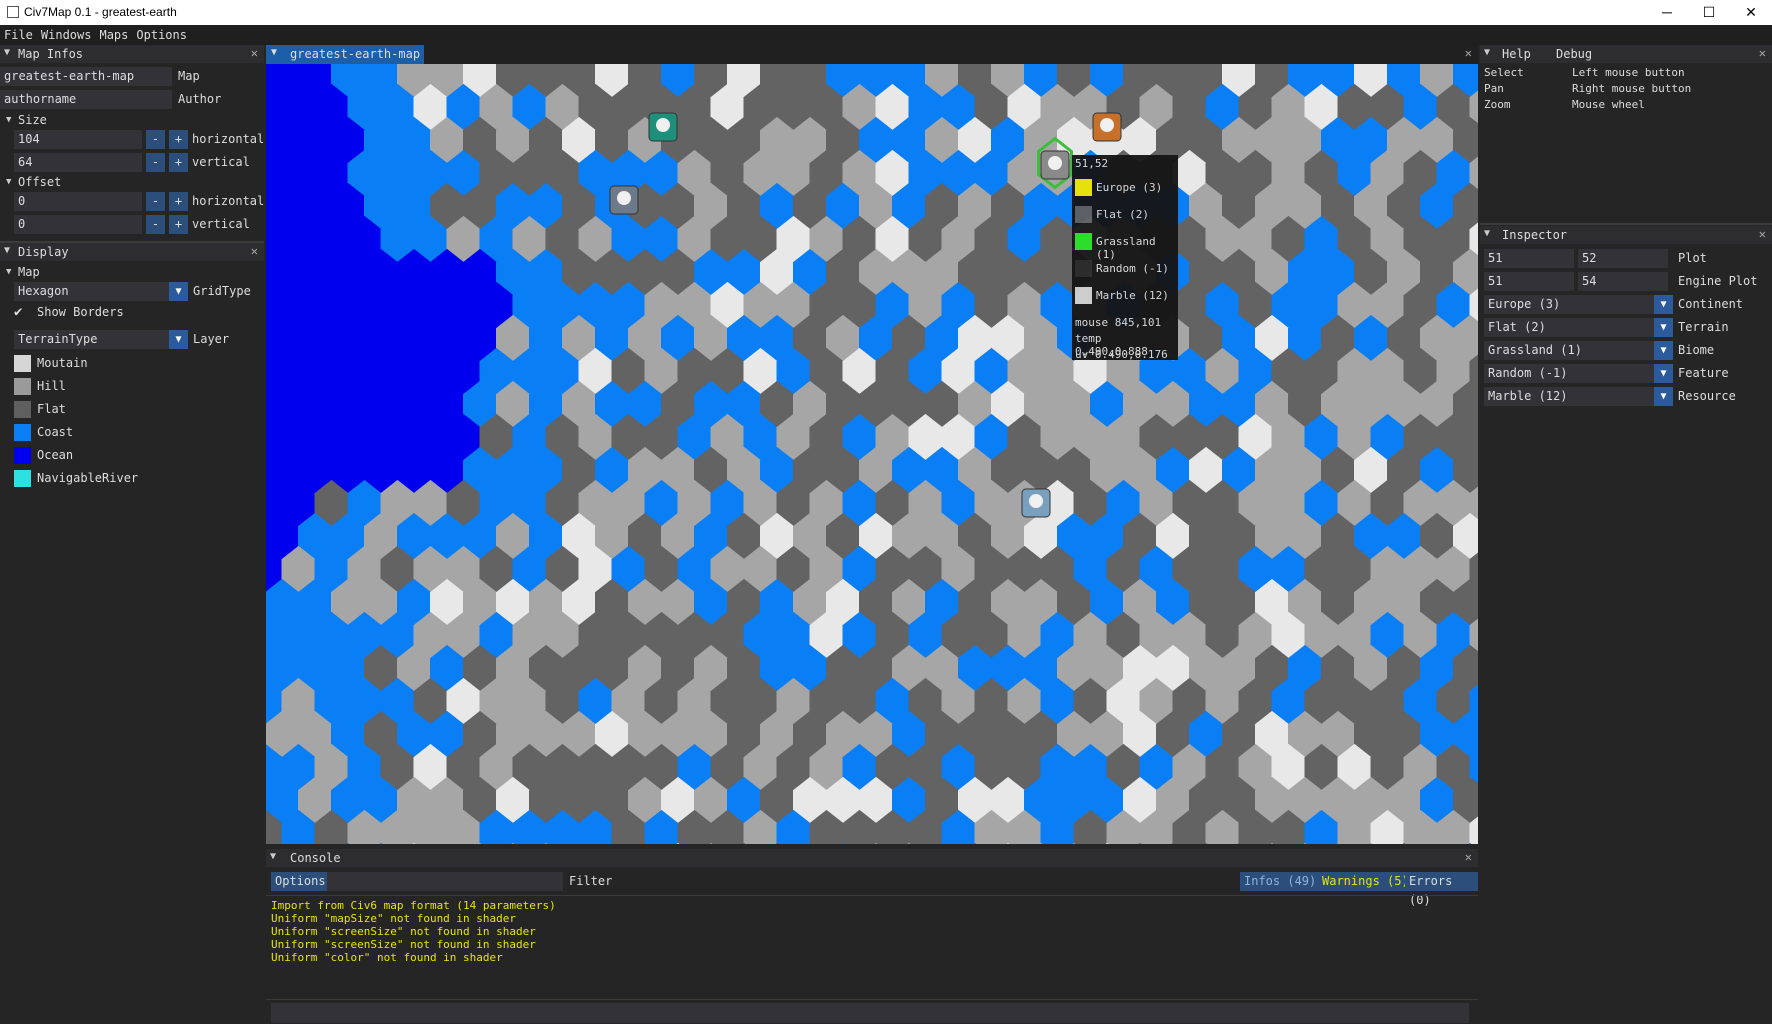 The width and height of the screenshot is (1772, 1024). What do you see at coordinates (155, 201) in the screenshot?
I see `offset-horizontal-decrement-button: -` at bounding box center [155, 201].